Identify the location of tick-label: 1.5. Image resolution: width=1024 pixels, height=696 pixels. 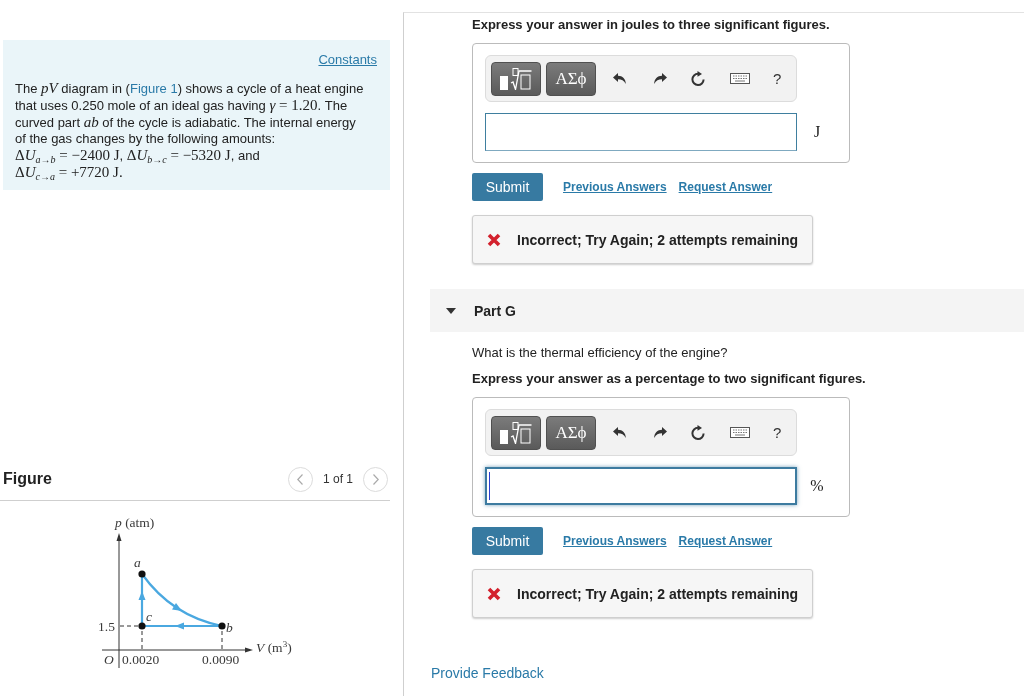
(106, 627).